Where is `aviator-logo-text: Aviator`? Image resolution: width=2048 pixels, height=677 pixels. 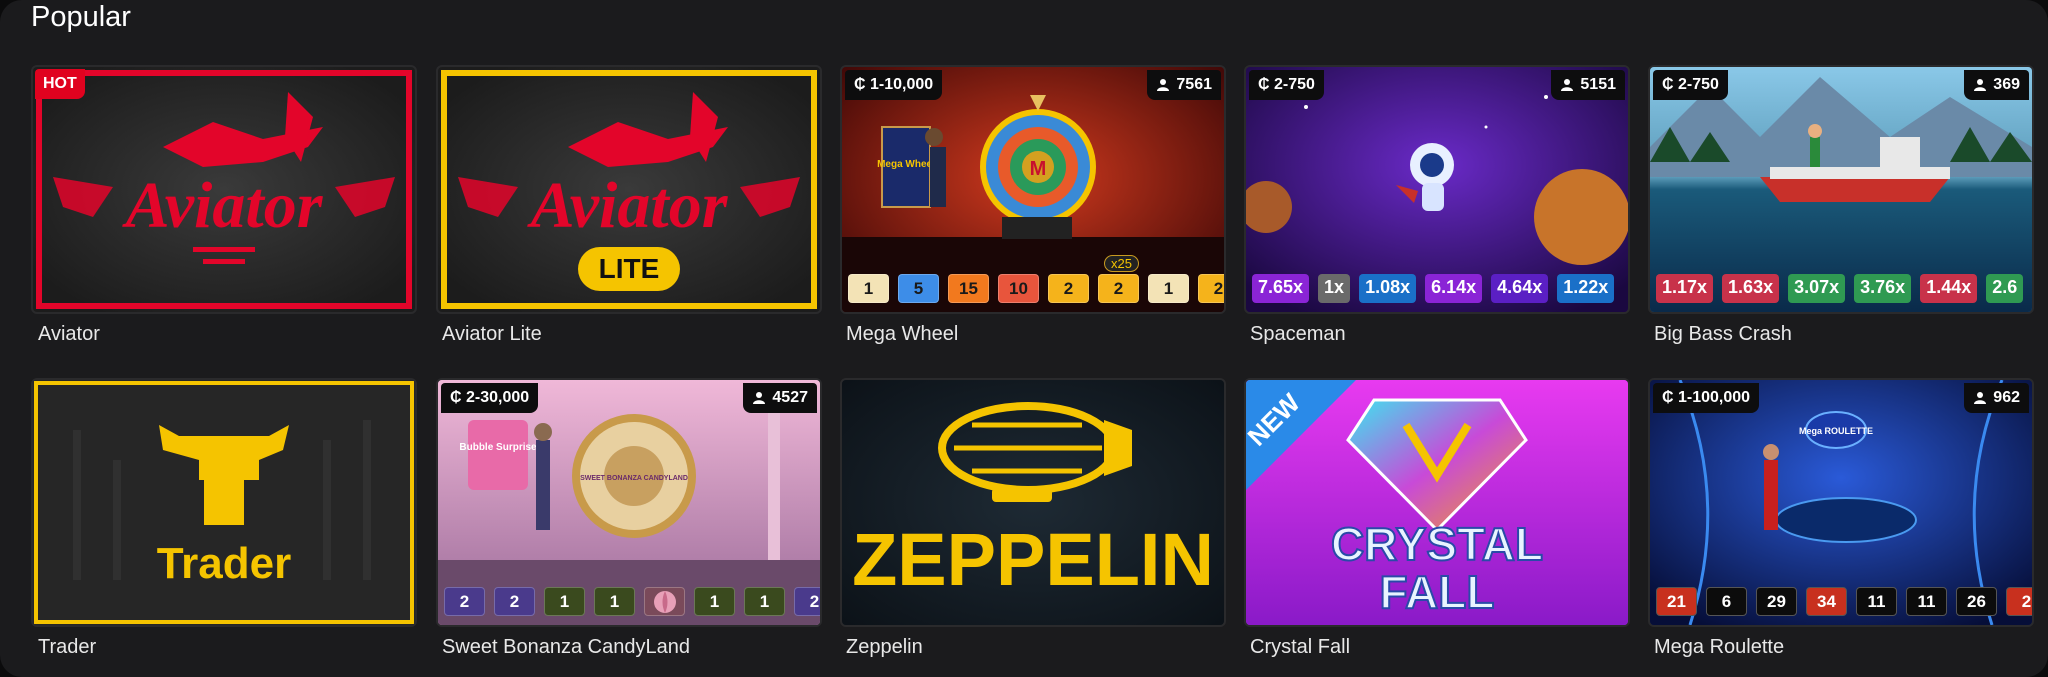 aviator-logo-text: Aviator is located at coordinates (223, 205).